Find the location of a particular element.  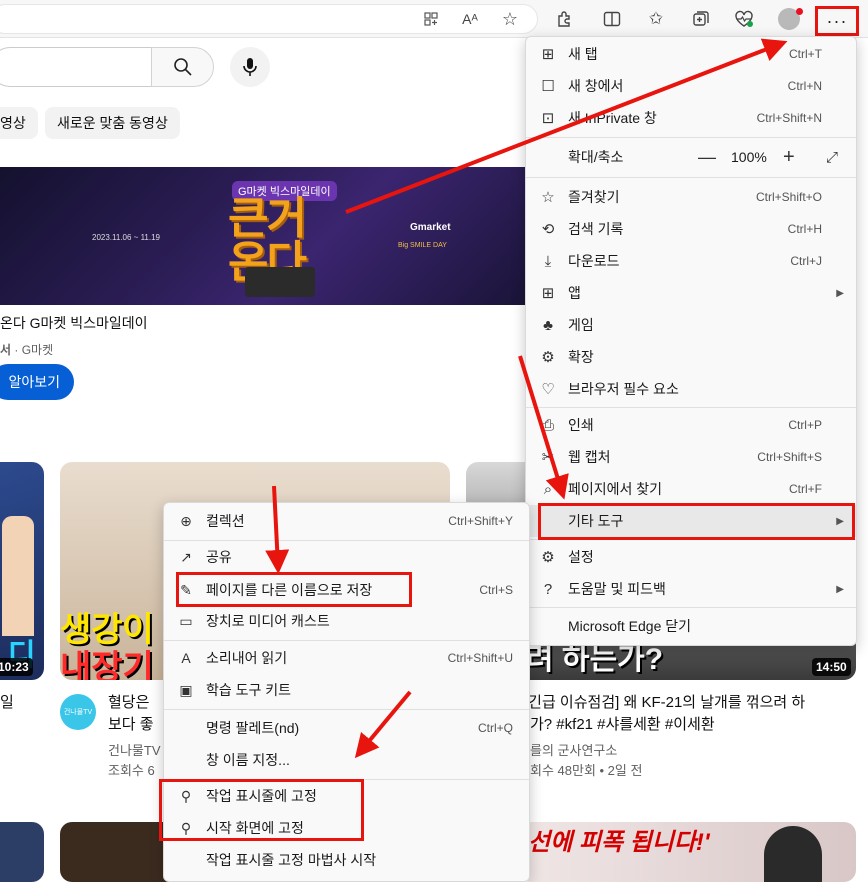

zoom-in-button: + is located at coordinates (789, 157).